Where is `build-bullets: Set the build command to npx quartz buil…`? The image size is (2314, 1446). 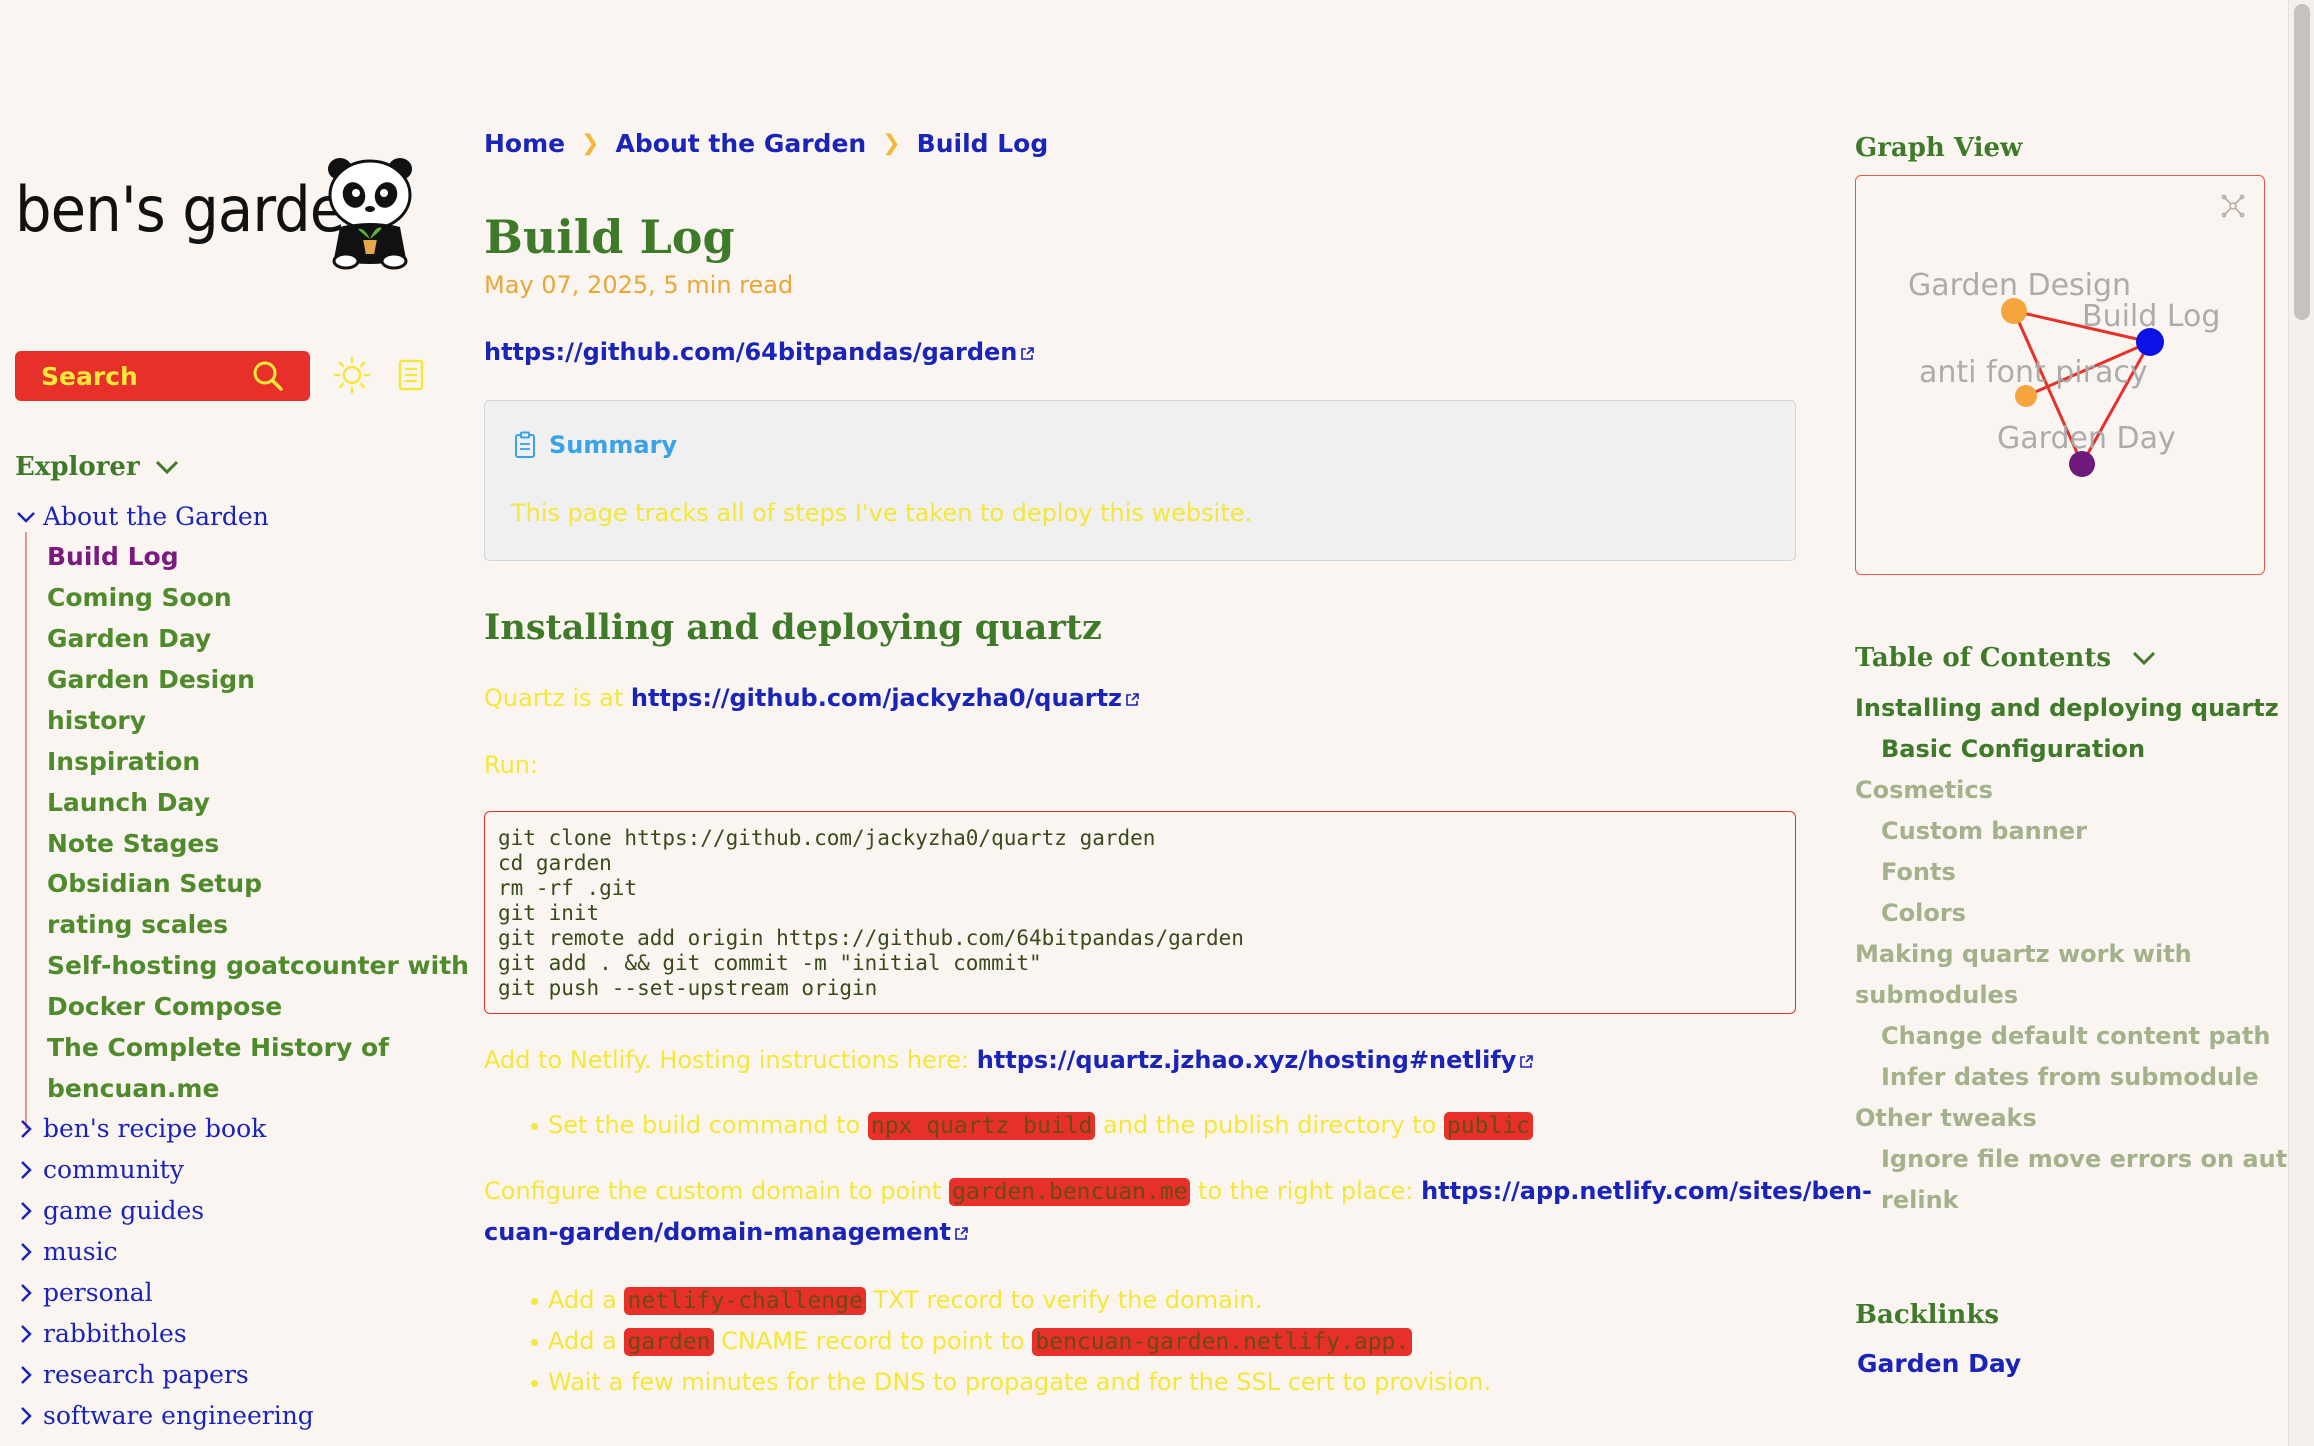 build-bullets: Set the build command to npx quartz buil… is located at coordinates (1032, 1125).